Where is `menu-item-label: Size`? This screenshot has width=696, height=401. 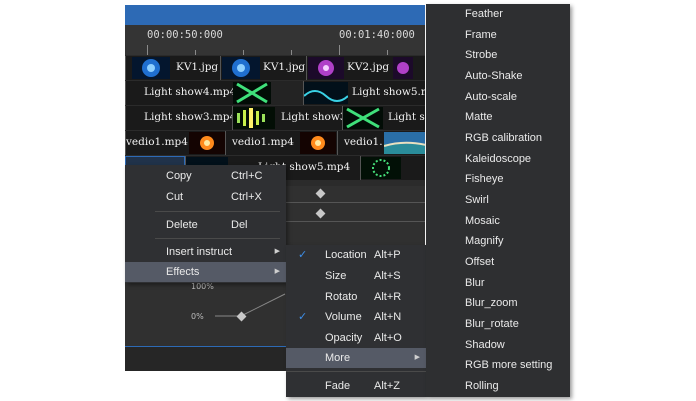 menu-item-label: Size is located at coordinates (336, 276).